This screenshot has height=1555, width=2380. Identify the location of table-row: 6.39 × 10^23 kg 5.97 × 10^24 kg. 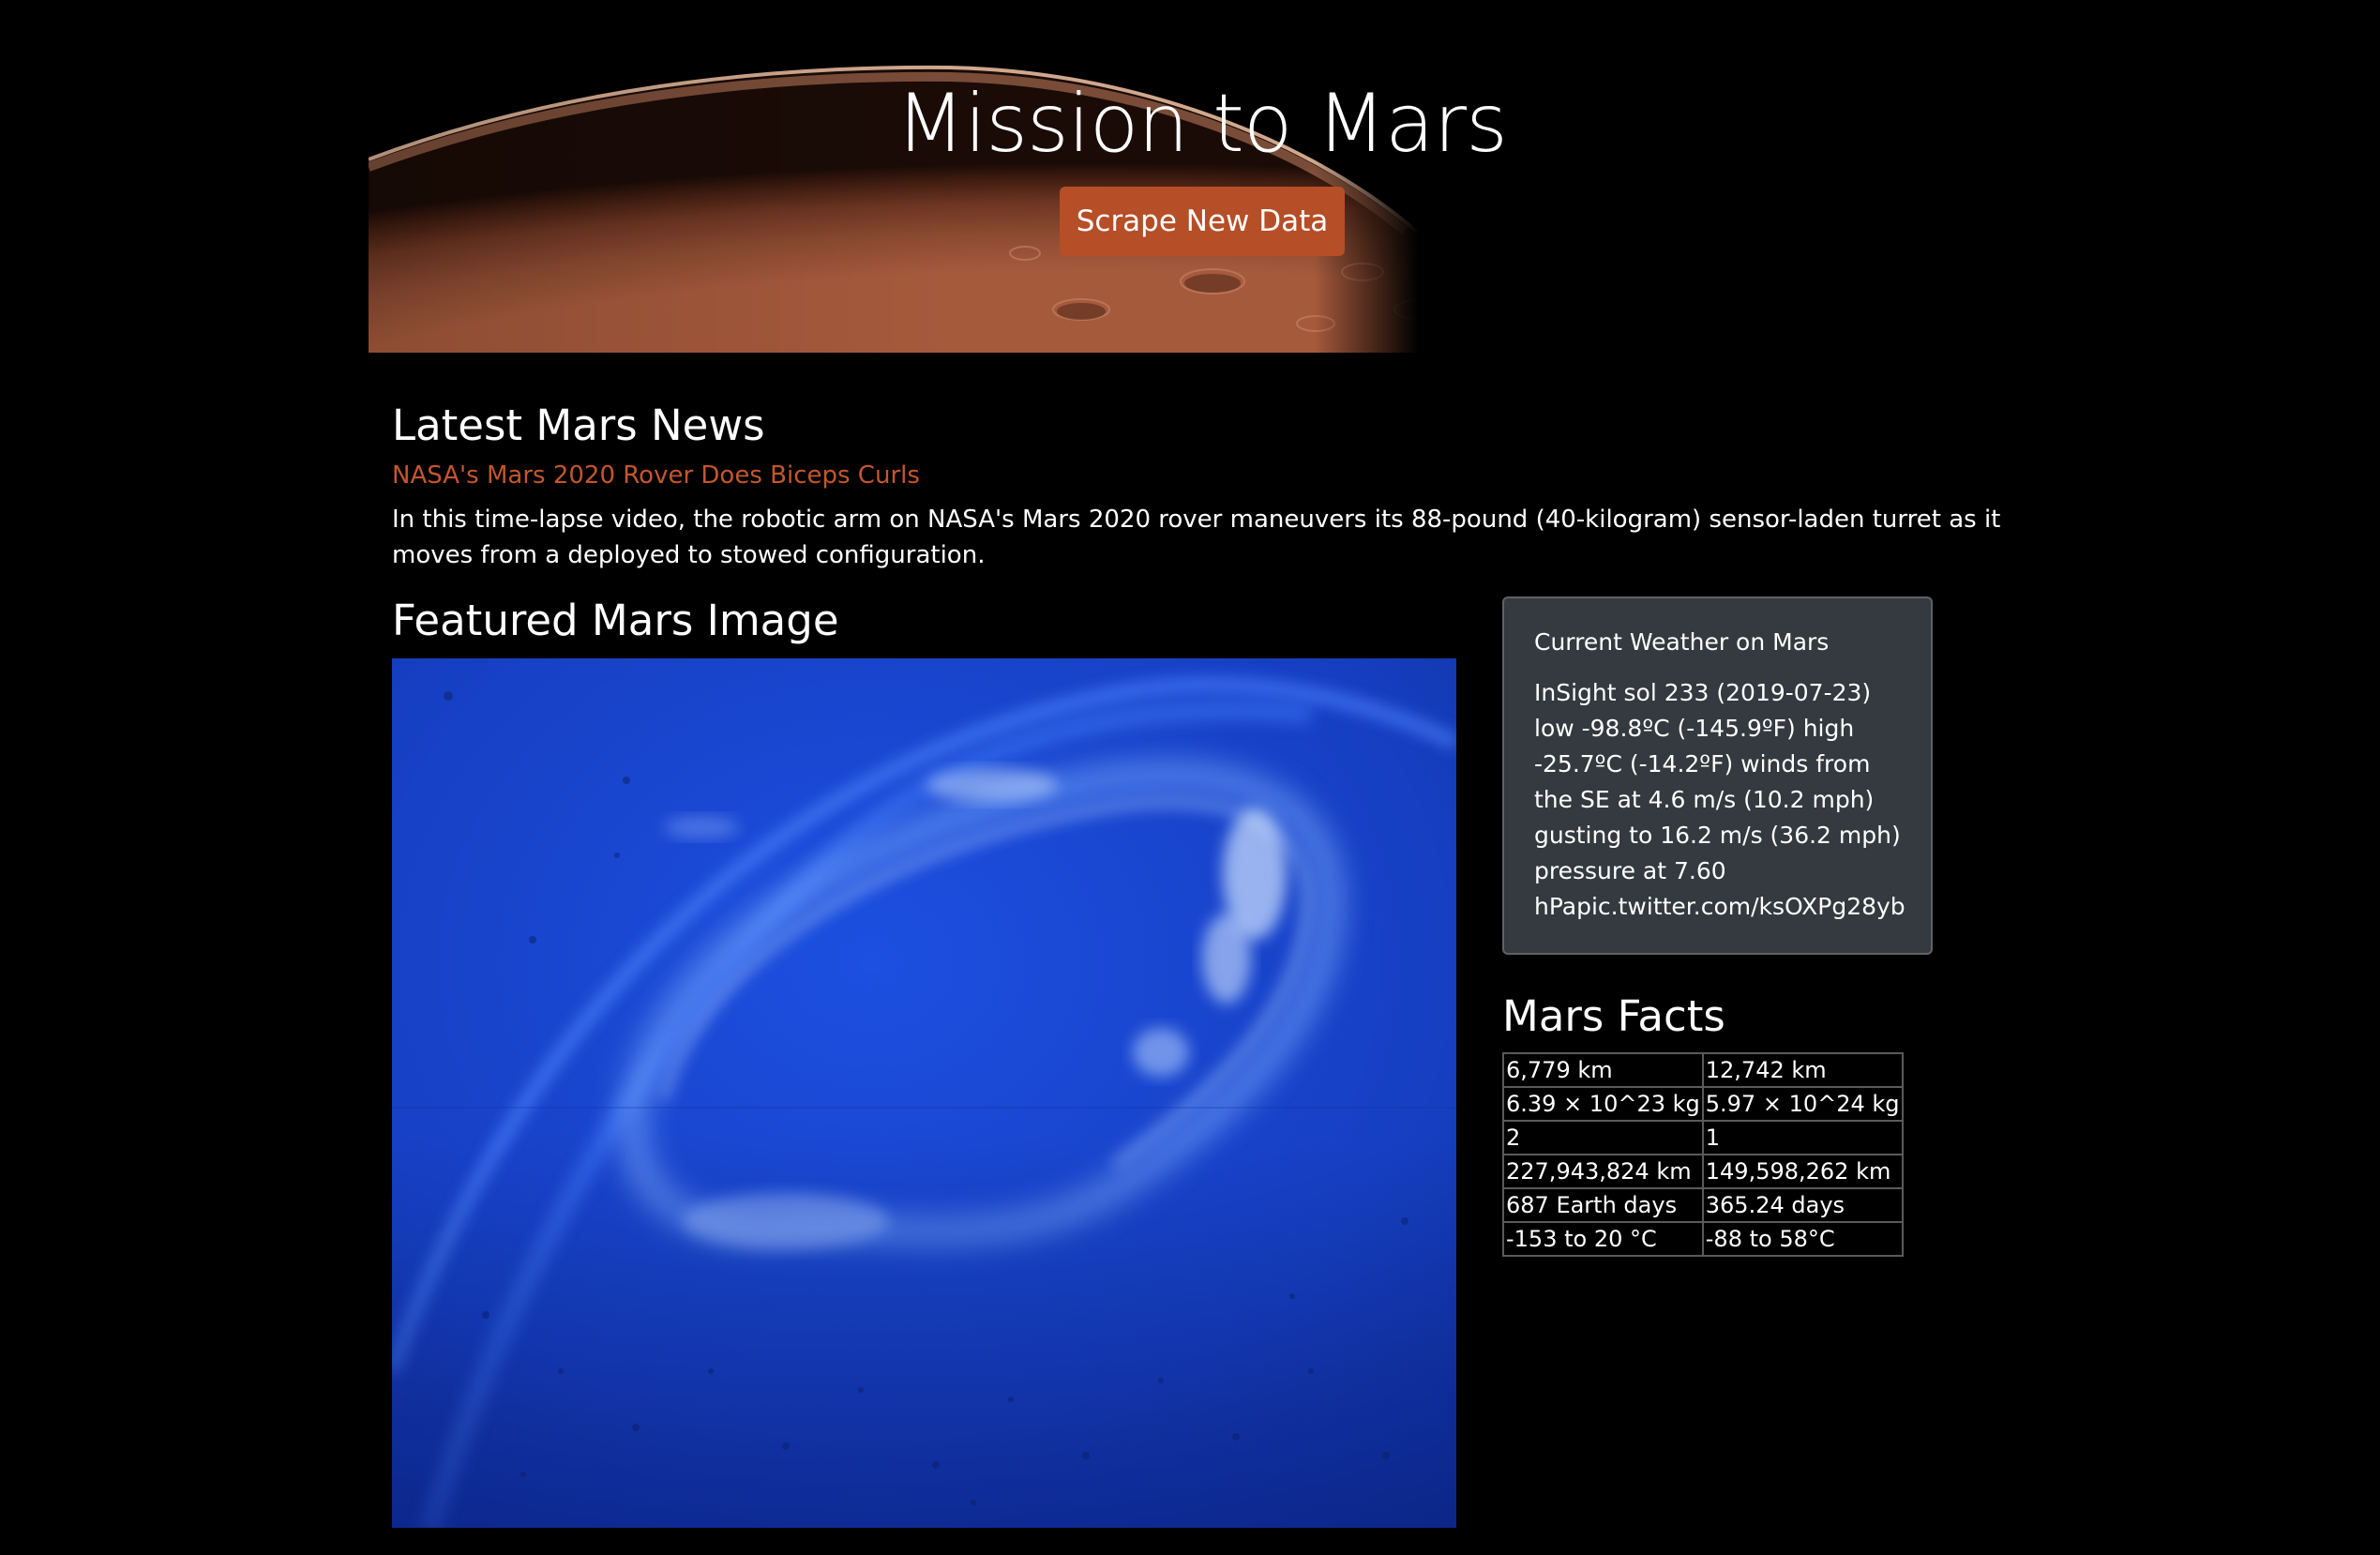
(1703, 1104).